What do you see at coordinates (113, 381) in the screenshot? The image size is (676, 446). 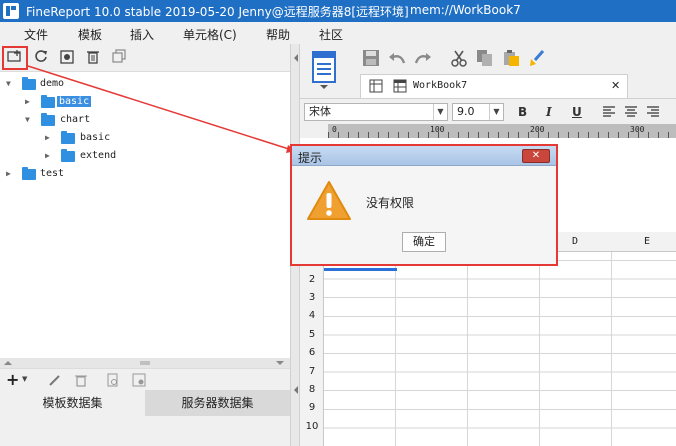 I see `preview-icon` at bounding box center [113, 381].